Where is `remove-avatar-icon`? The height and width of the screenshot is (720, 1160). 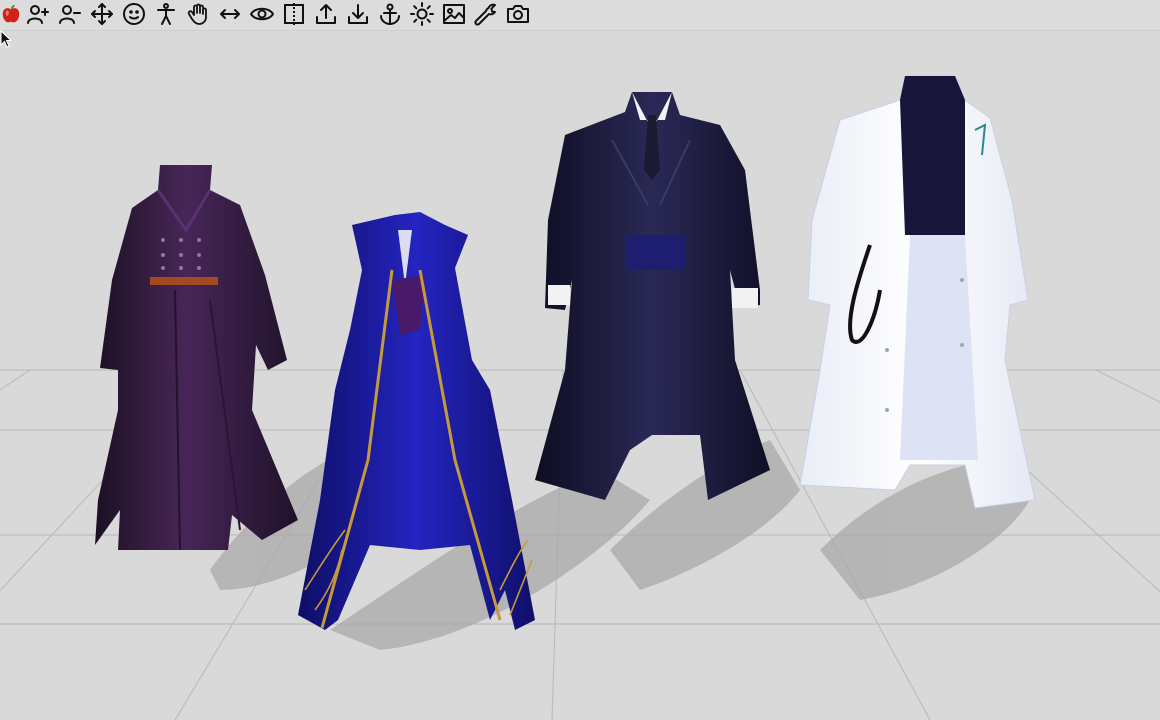
remove-avatar-icon is located at coordinates (70, 14).